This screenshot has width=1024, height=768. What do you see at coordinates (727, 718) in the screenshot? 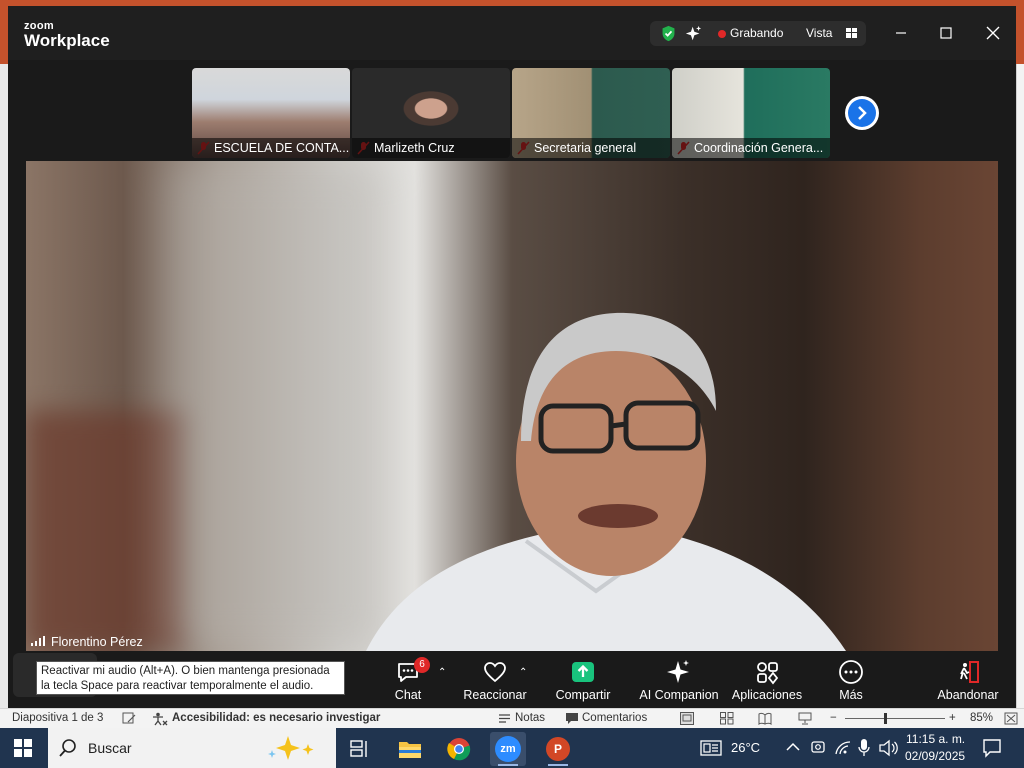
I see `slide-sorter-icon` at bounding box center [727, 718].